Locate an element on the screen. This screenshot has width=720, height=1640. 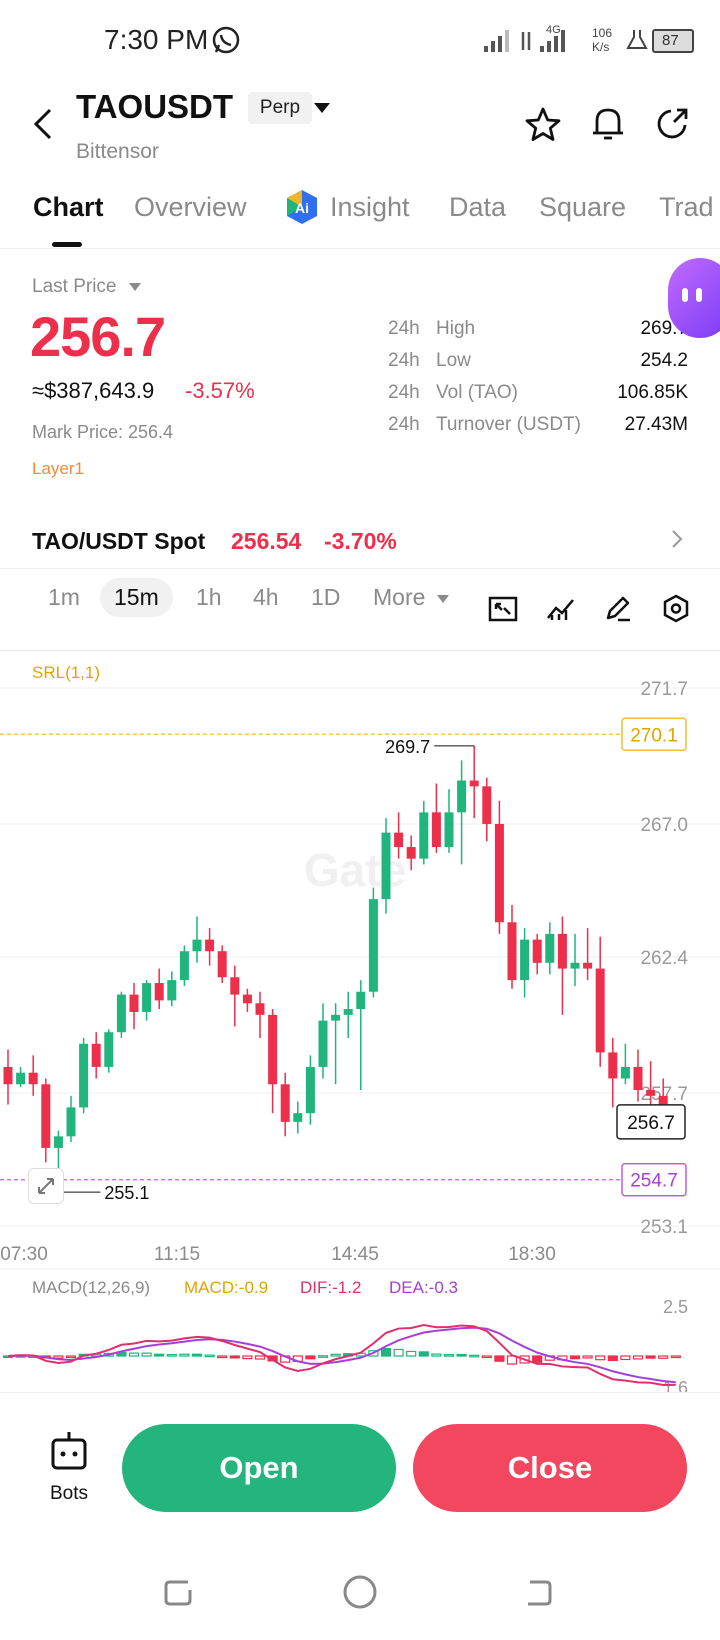
contract-type-badge: Perp is located at coordinates (280, 108).